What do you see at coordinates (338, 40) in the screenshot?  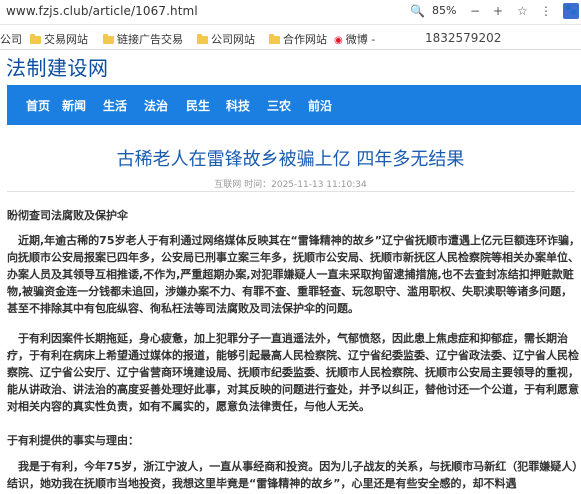 I see `weibo-icon: ◉` at bounding box center [338, 40].